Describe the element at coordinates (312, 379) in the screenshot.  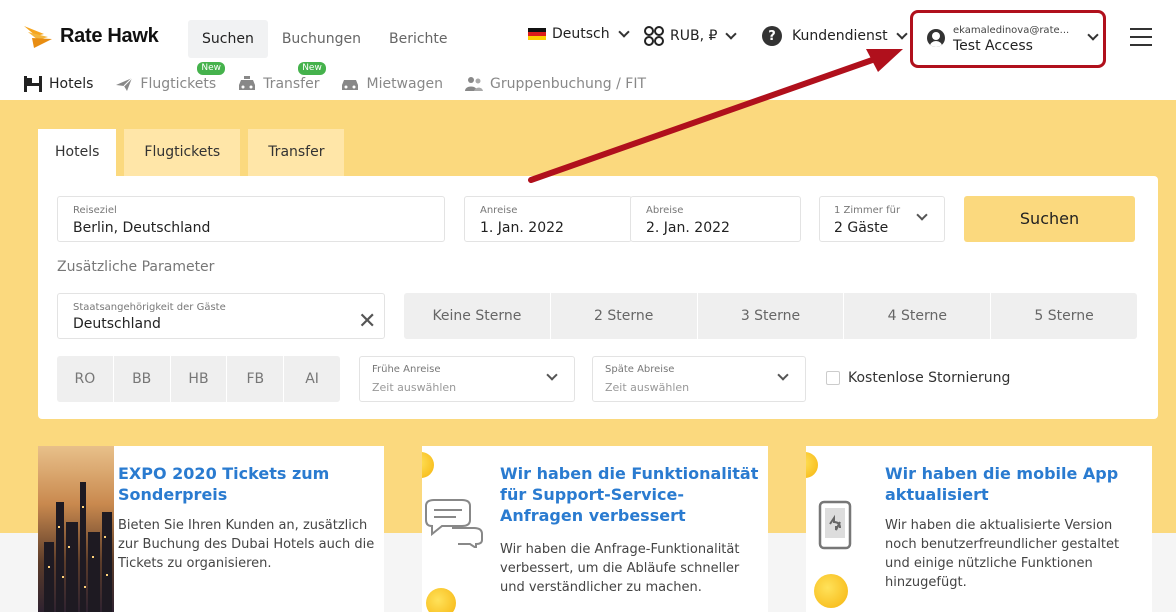
I see `meal-option-ai: AI` at that location.